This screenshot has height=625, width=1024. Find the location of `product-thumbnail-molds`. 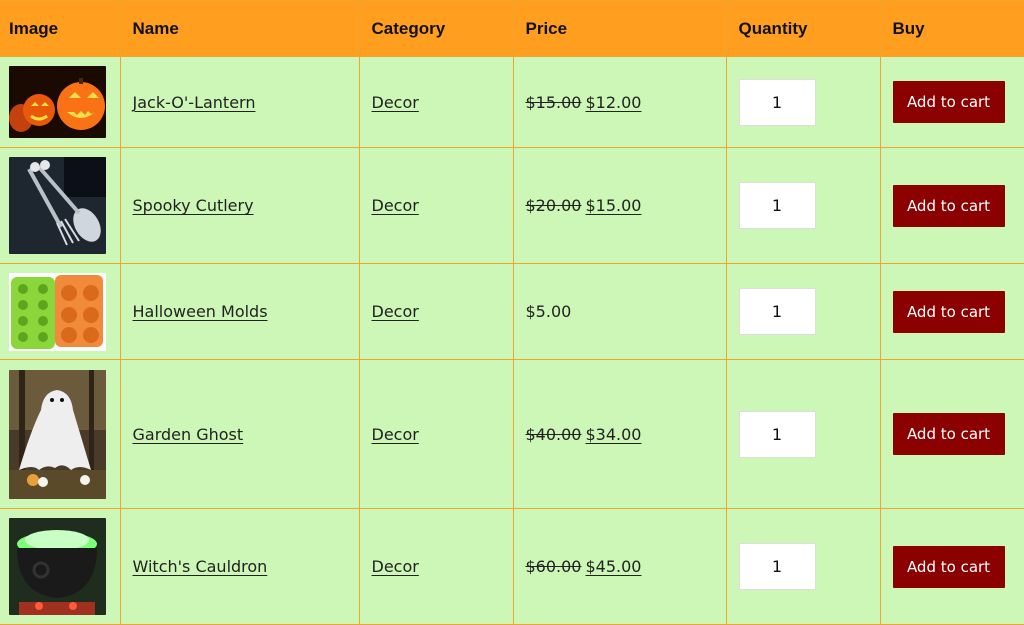

product-thumbnail-molds is located at coordinates (57, 311).